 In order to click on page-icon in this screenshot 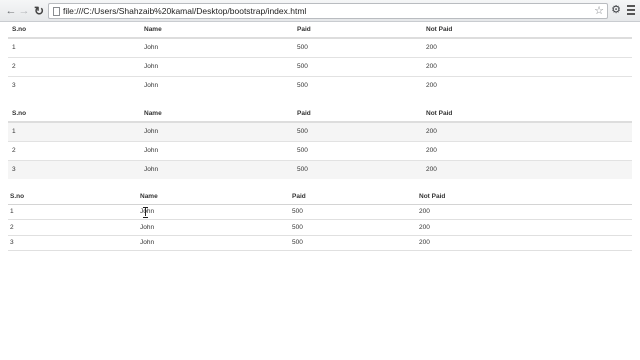, I will do `click(56, 11)`.